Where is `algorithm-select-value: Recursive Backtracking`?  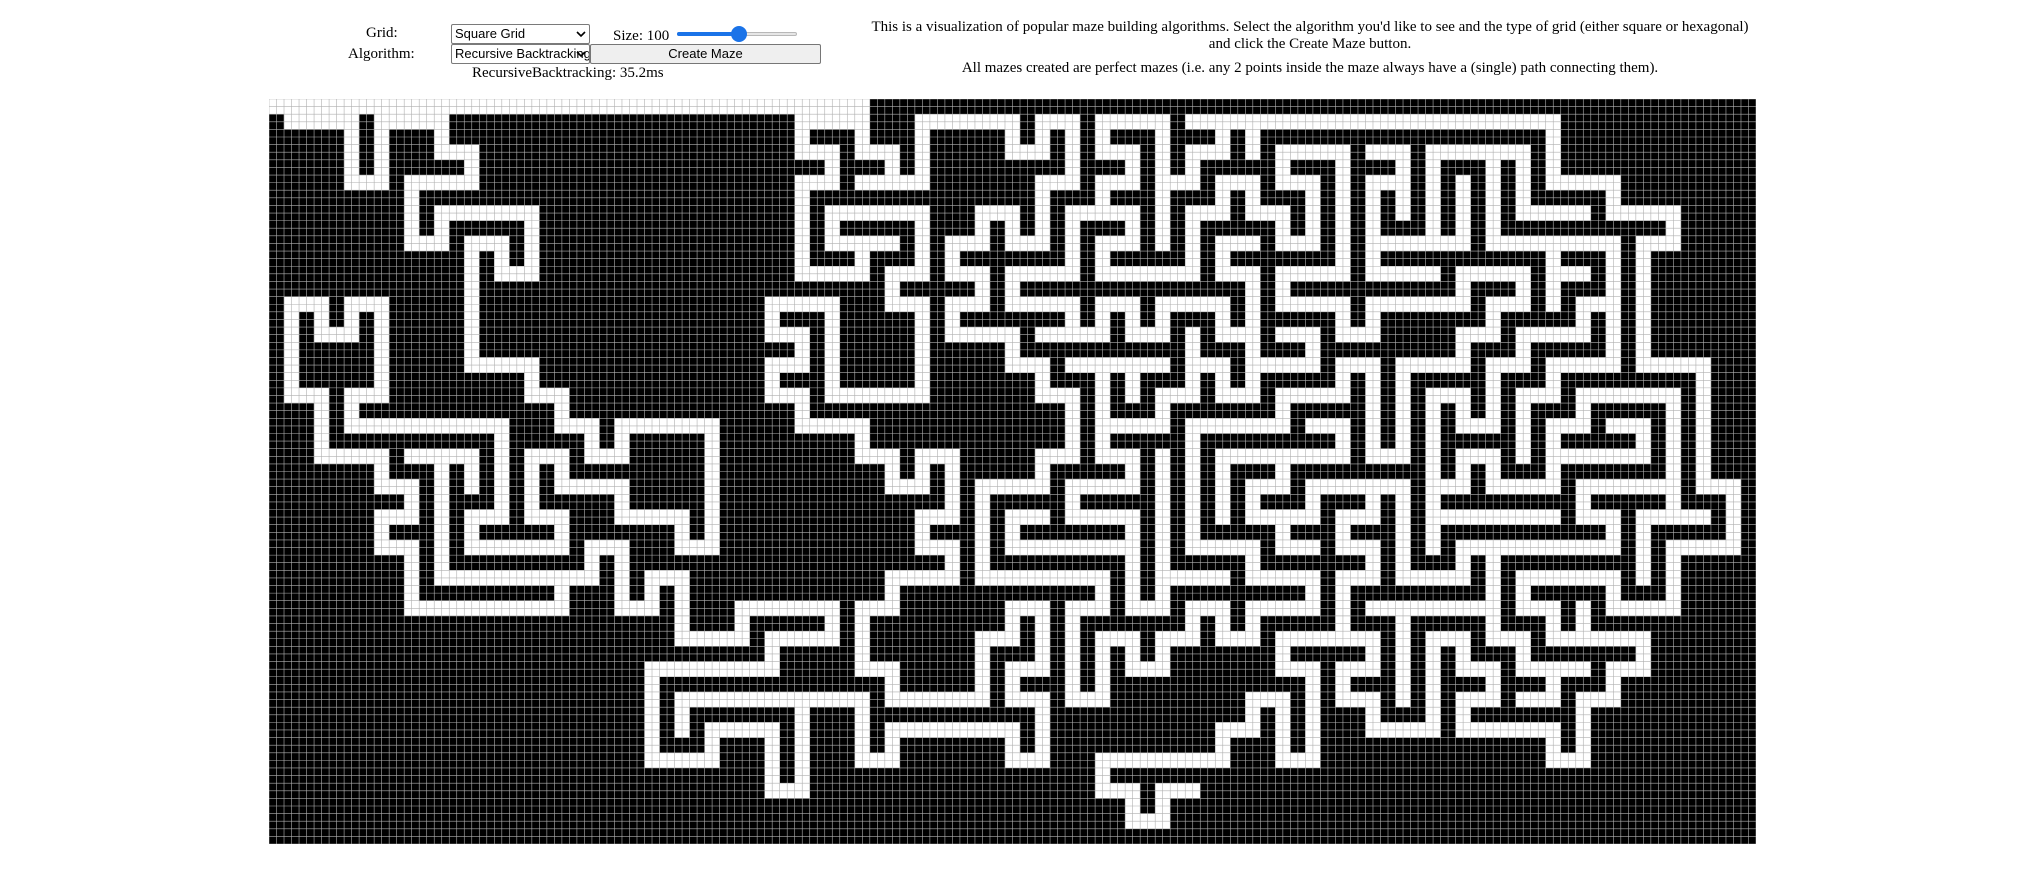 algorithm-select-value: Recursive Backtracking is located at coordinates (522, 53).